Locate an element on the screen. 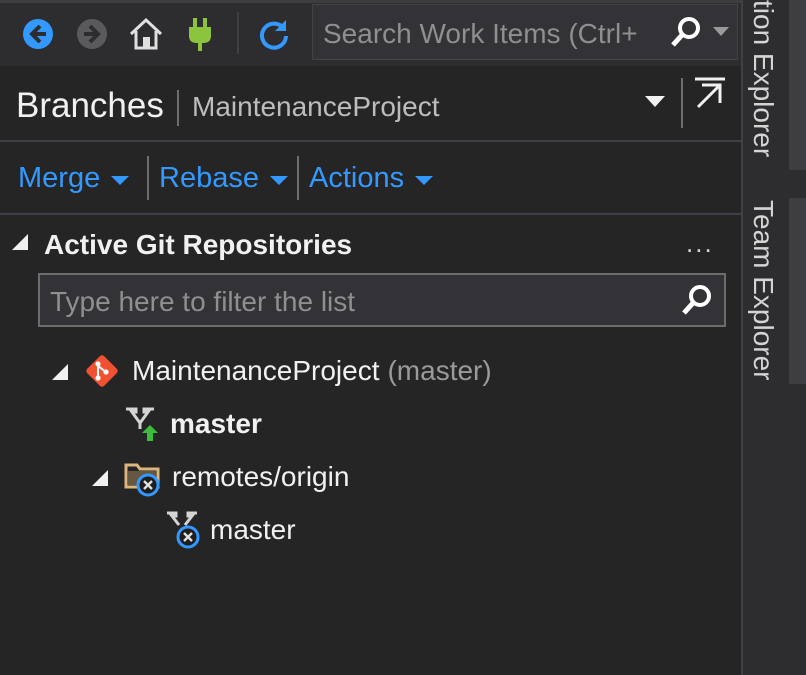 Image resolution: width=806 pixels, height=675 pixels. repo-node: MaintenanceProject (master) is located at coordinates (287, 371).